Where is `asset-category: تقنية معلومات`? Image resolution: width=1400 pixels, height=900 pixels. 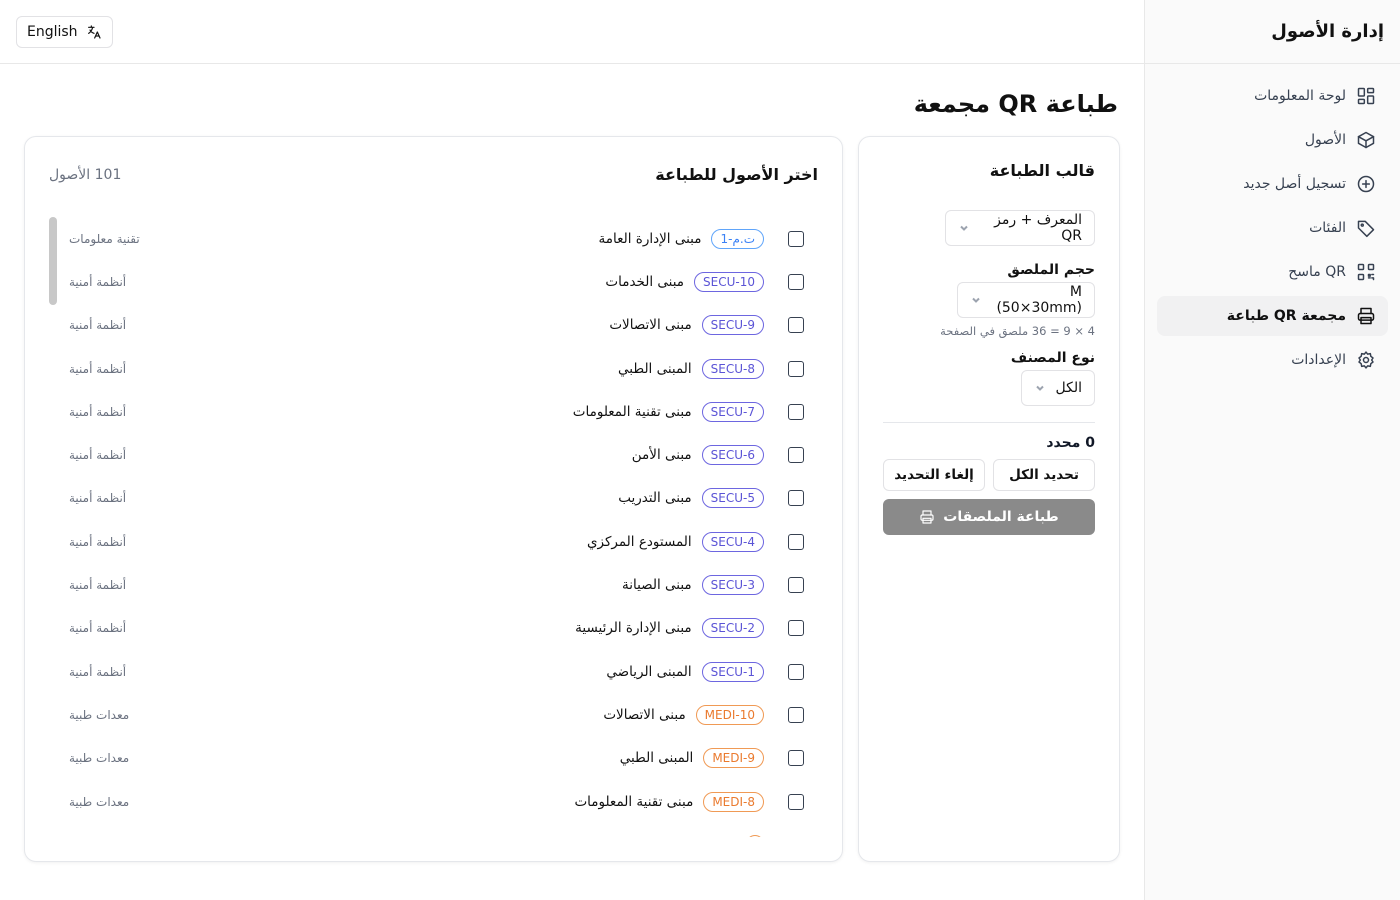
asset-category: تقنية معلومات is located at coordinates (104, 238).